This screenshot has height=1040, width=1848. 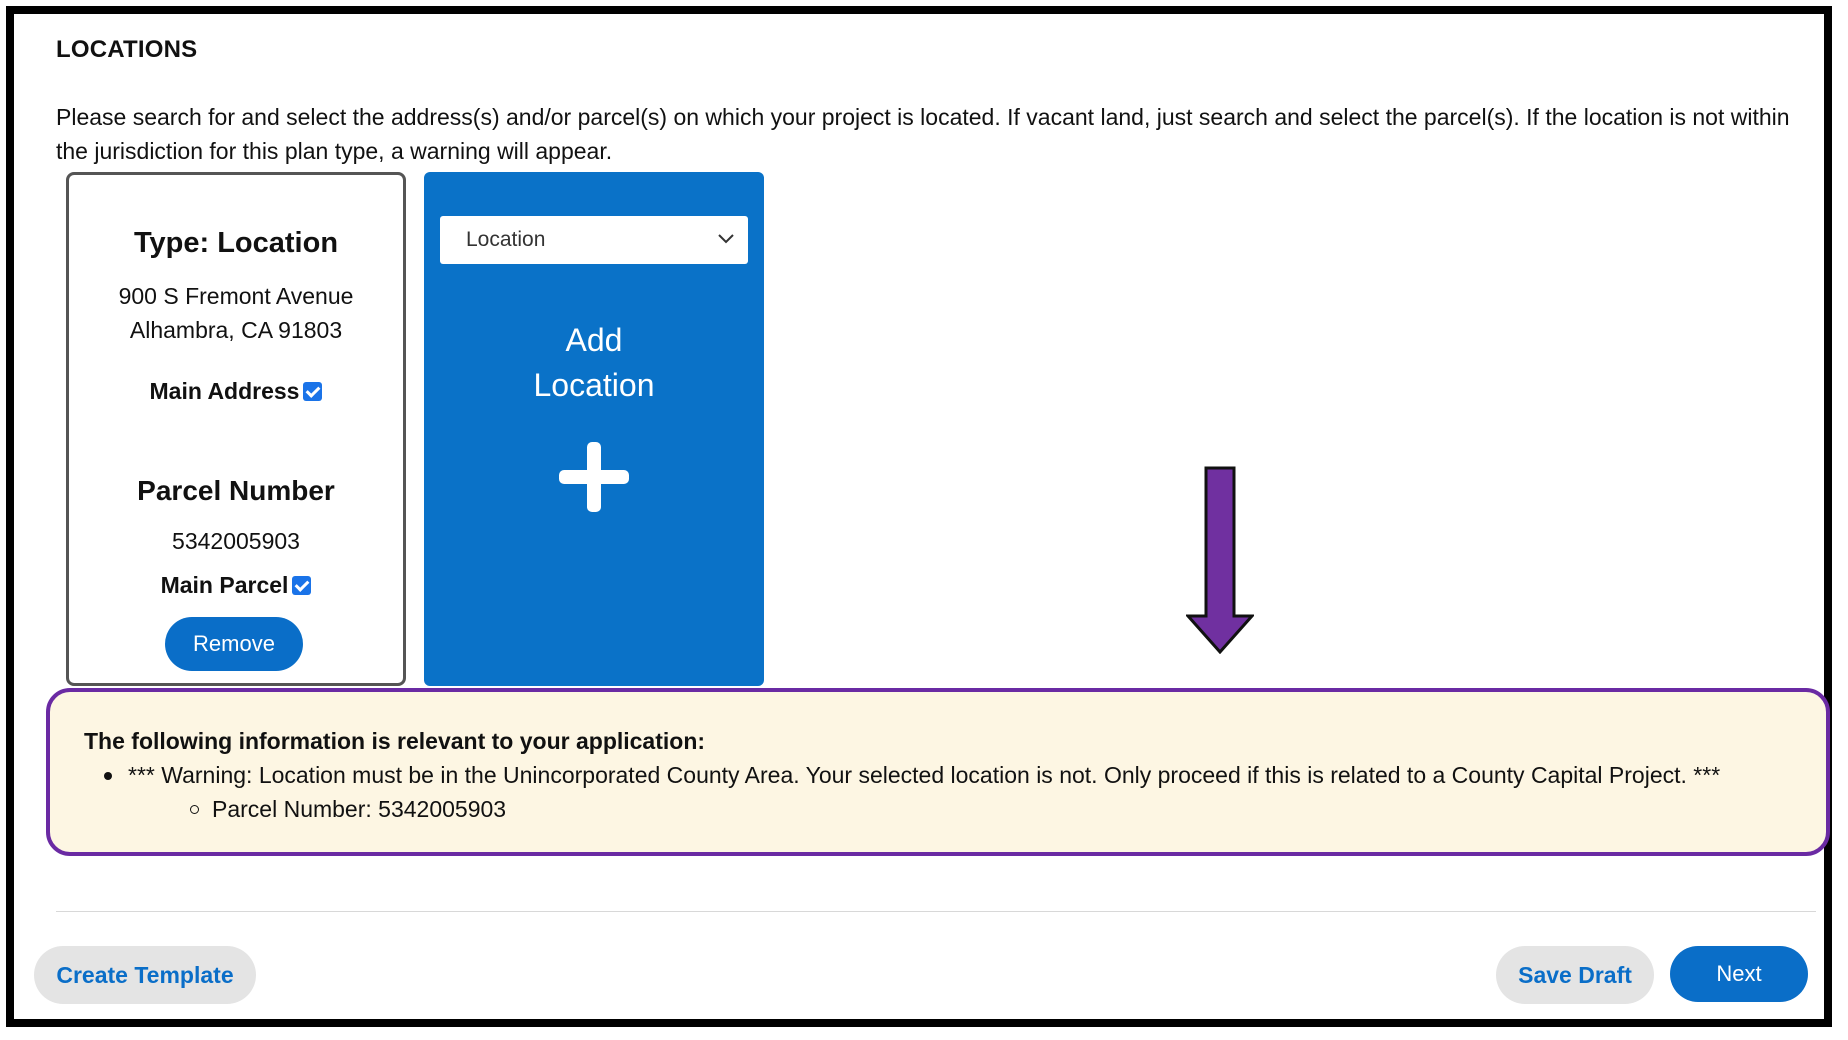 I want to click on remove-button: Remove, so click(x=234, y=644).